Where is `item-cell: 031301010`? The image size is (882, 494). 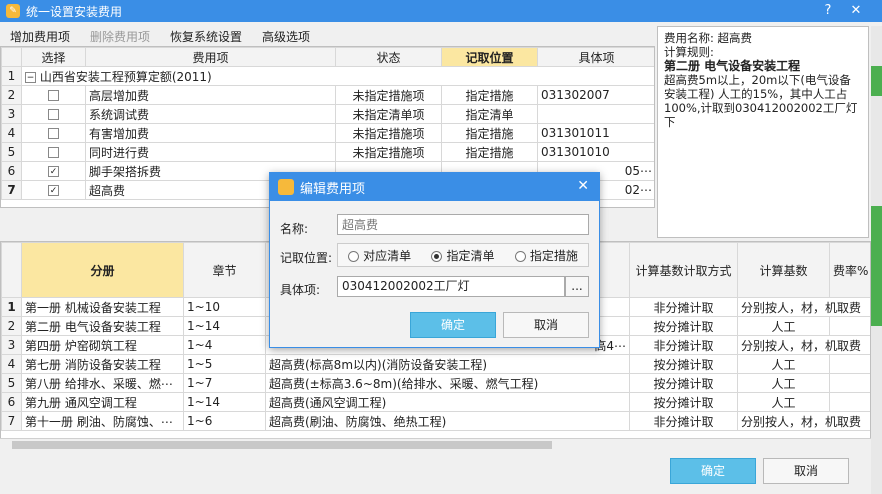
item-cell: 031301010 is located at coordinates (595, 152).